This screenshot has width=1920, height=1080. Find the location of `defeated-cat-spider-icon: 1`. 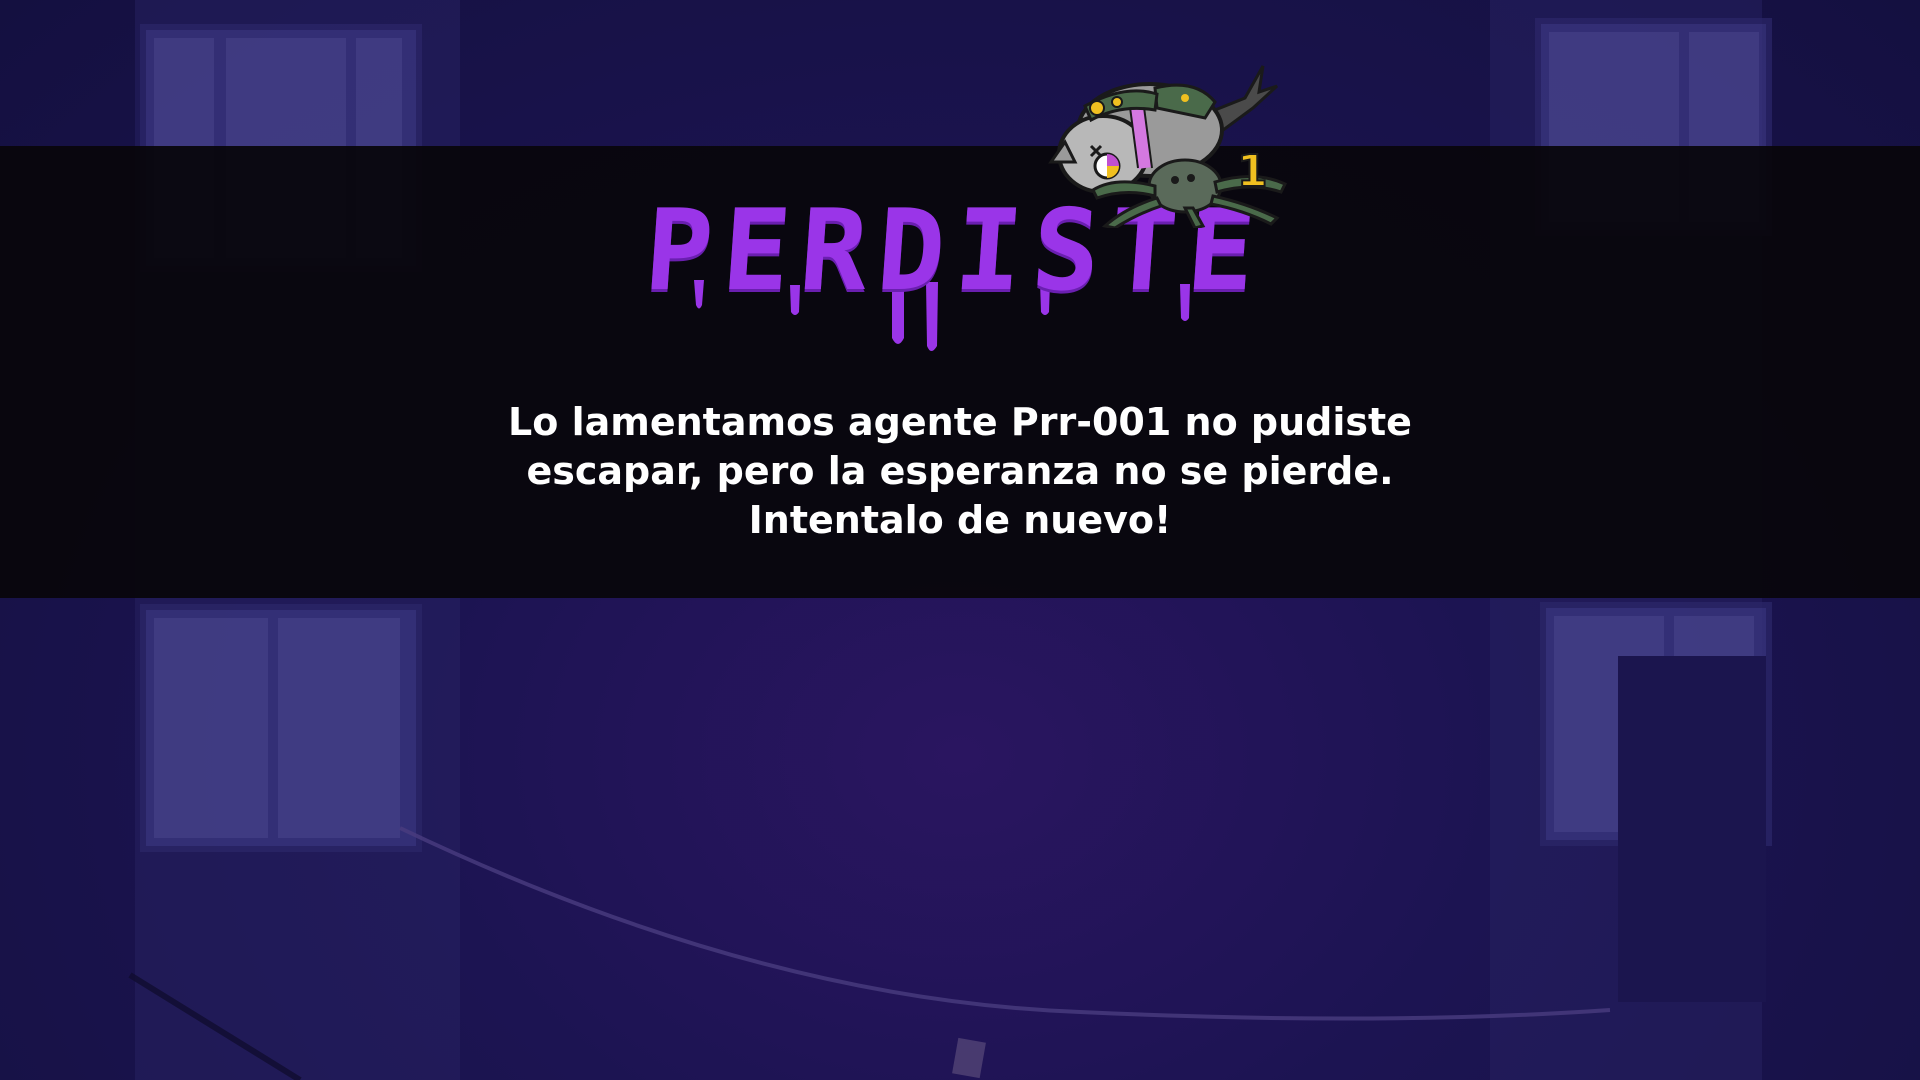

defeated-cat-spider-icon: 1 is located at coordinates (1168, 146).